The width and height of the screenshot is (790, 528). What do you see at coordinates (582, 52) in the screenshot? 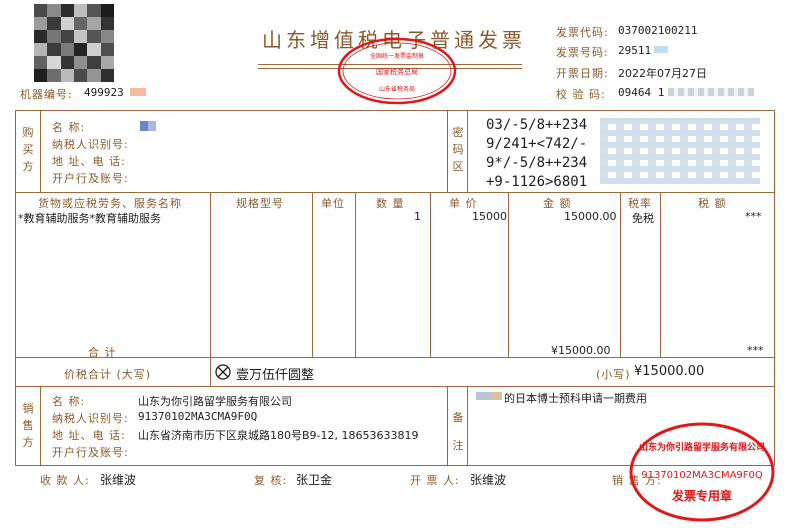
I see `invoice-number-label: 发票号码:` at bounding box center [582, 52].